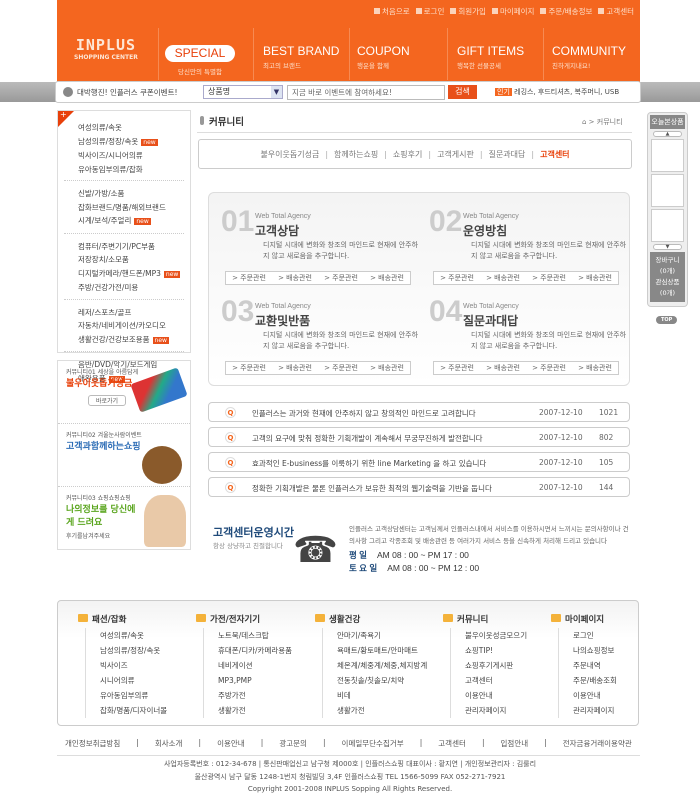 This screenshot has width=700, height=810. I want to click on folder-icon-heading: 생활건강, so click(371, 619).